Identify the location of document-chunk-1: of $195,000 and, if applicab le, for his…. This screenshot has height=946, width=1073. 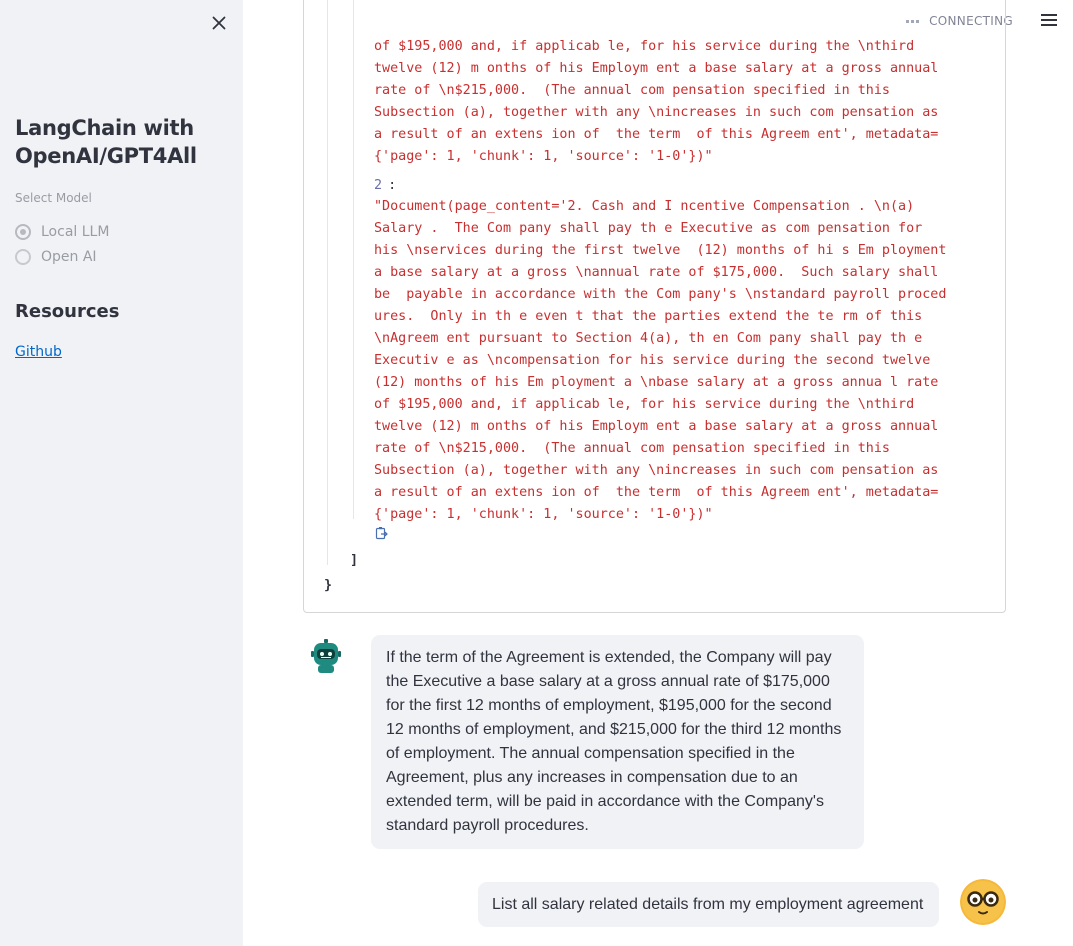
(656, 101).